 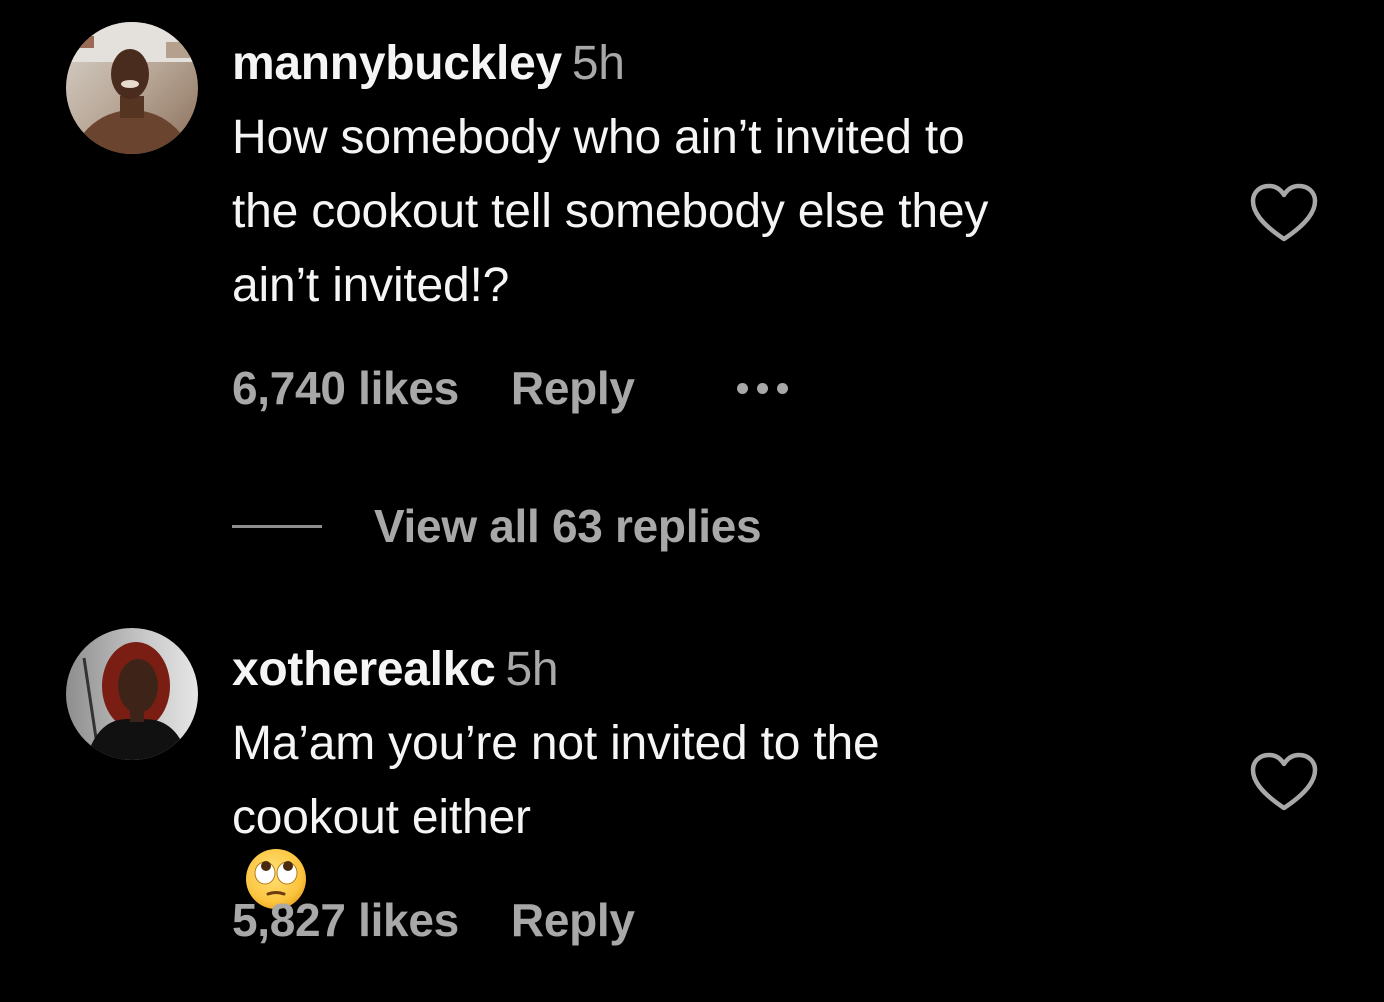 I want to click on more-options-icon, so click(x=762, y=388).